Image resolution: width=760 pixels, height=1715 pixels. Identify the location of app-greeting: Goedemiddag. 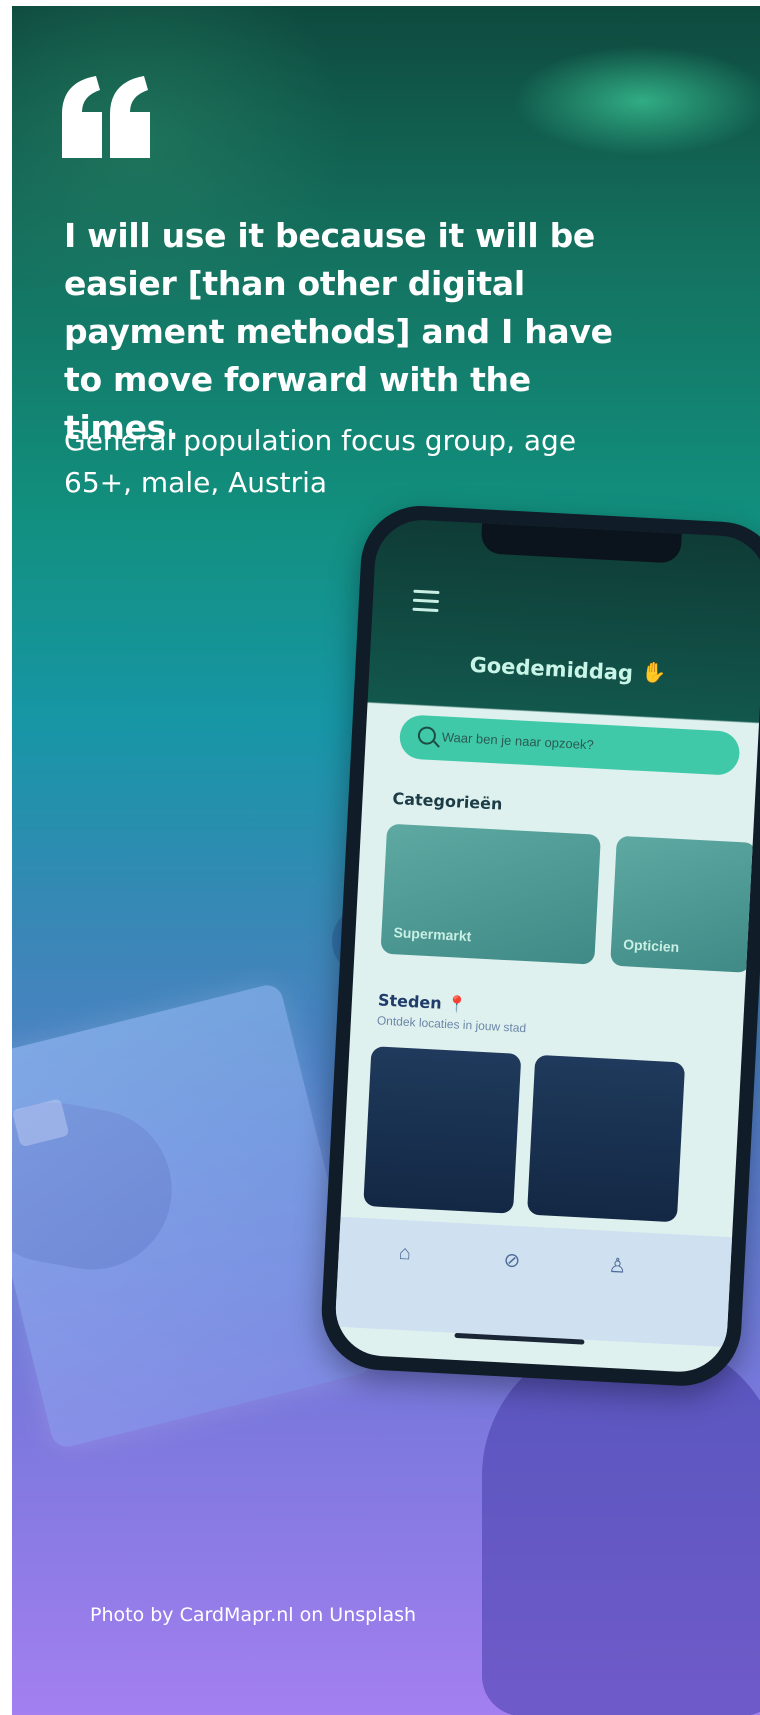
(551, 669).